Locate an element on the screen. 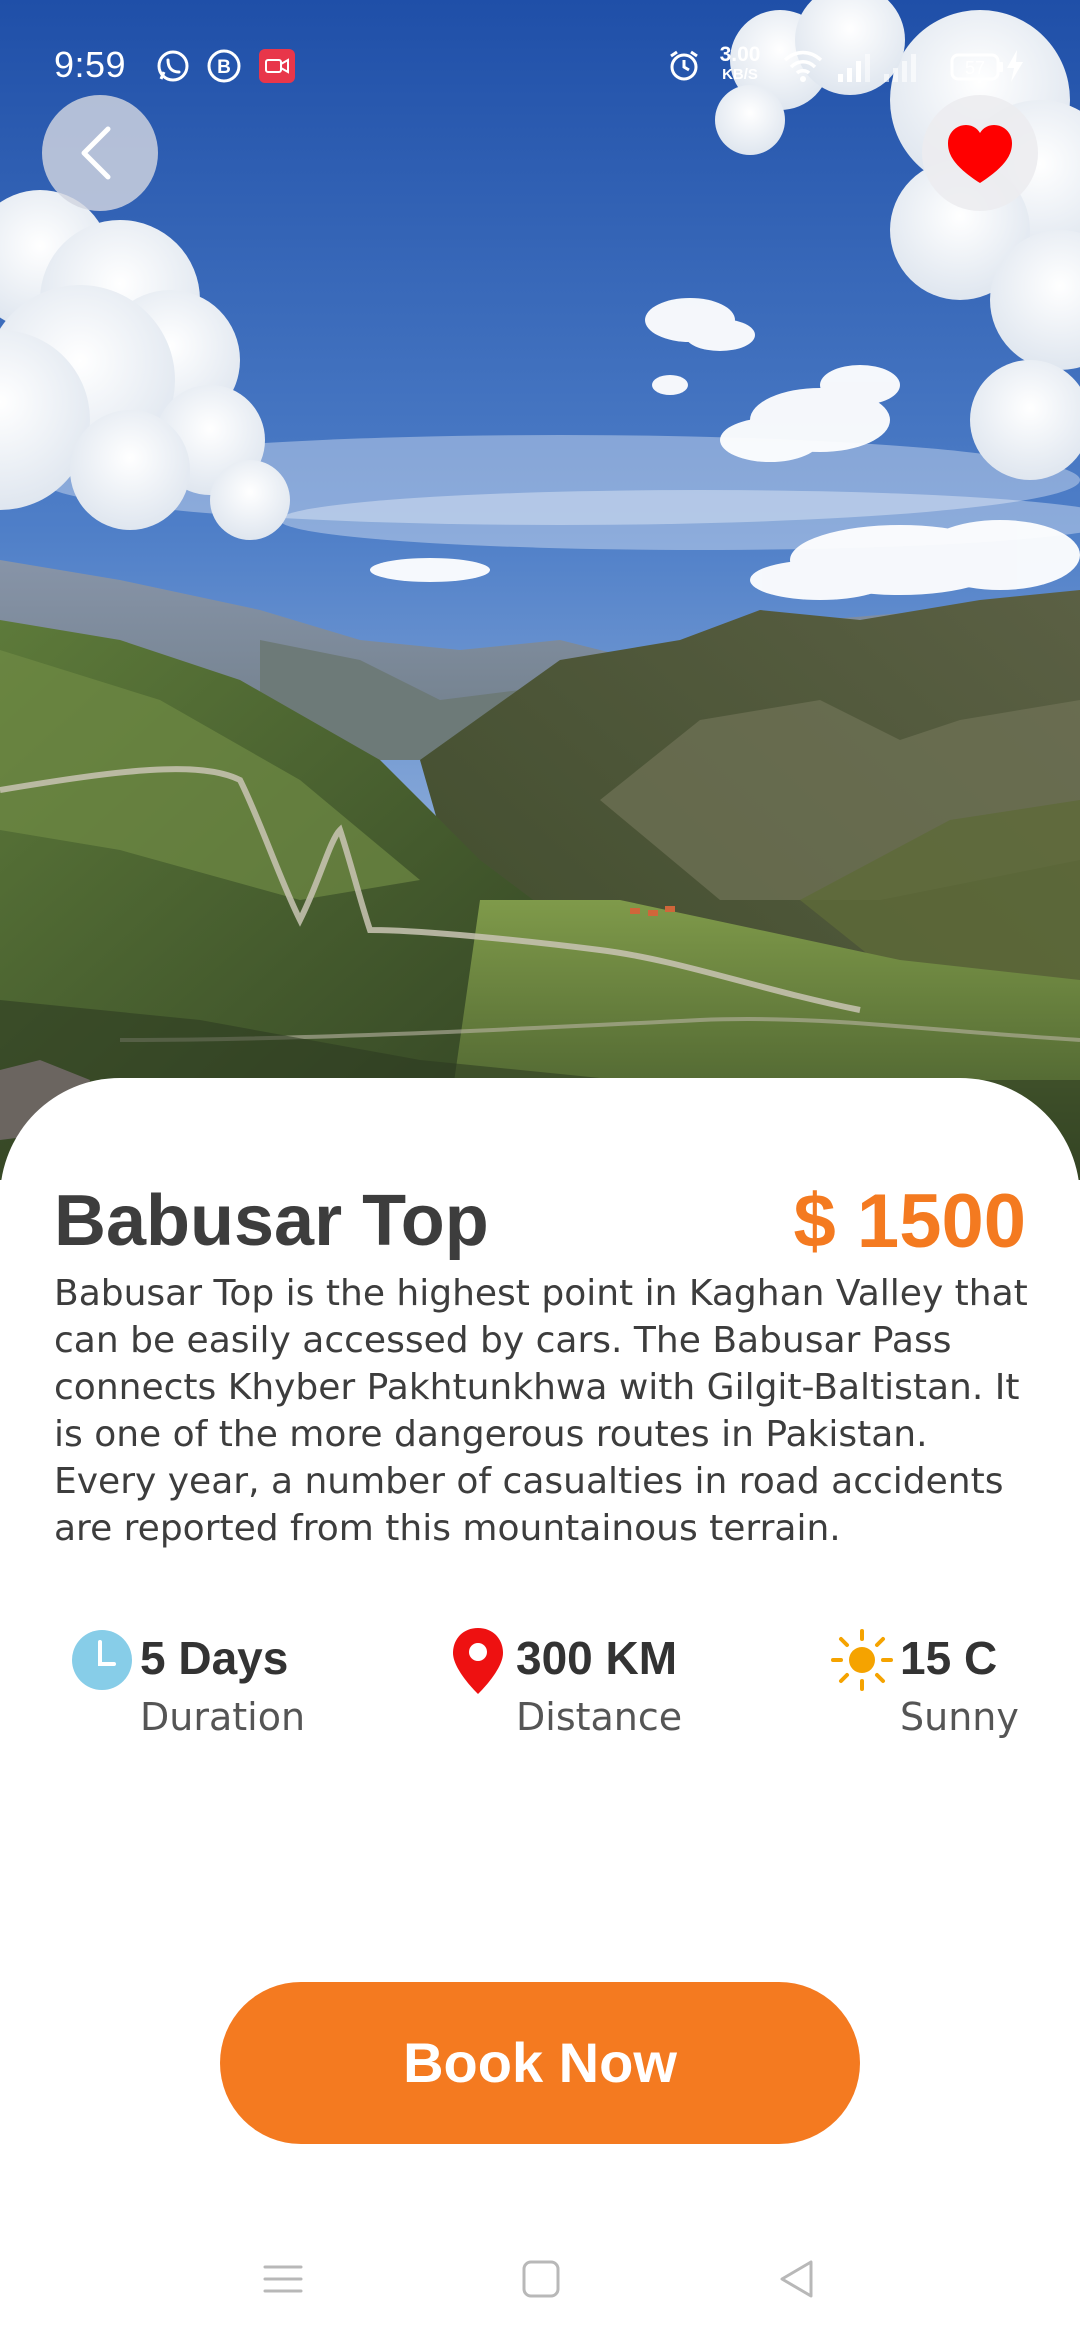  navigation-bar is located at coordinates (540, 2285).